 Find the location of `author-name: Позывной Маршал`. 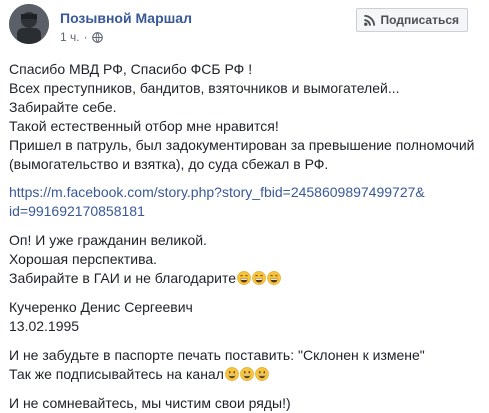

author-name: Позывной Маршал is located at coordinates (126, 18).